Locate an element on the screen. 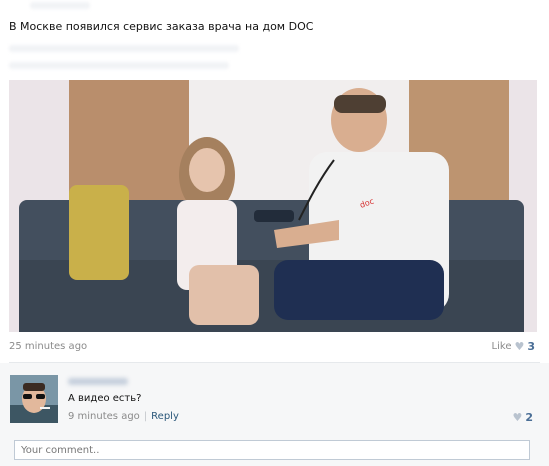 The image size is (549, 466). comment-like-button: ♥ 2 is located at coordinates (522, 417).